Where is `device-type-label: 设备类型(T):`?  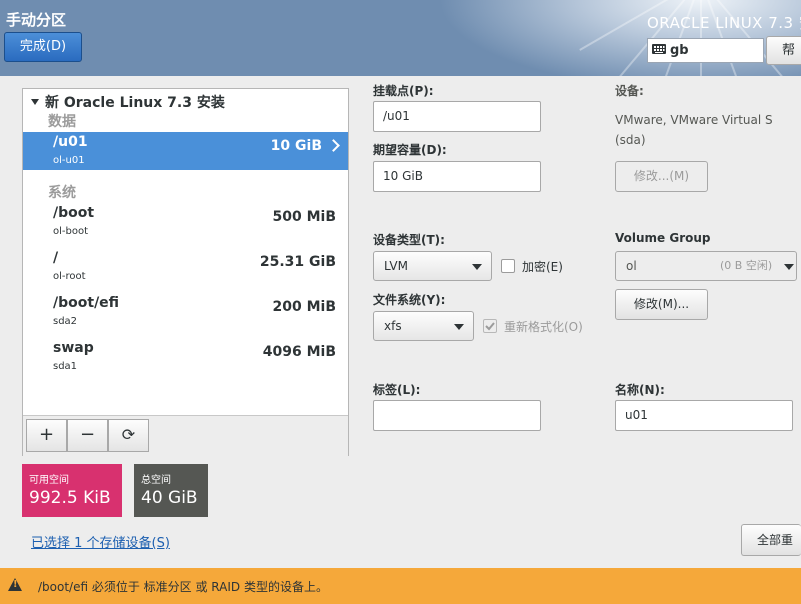 device-type-label: 设备类型(T): is located at coordinates (409, 240).